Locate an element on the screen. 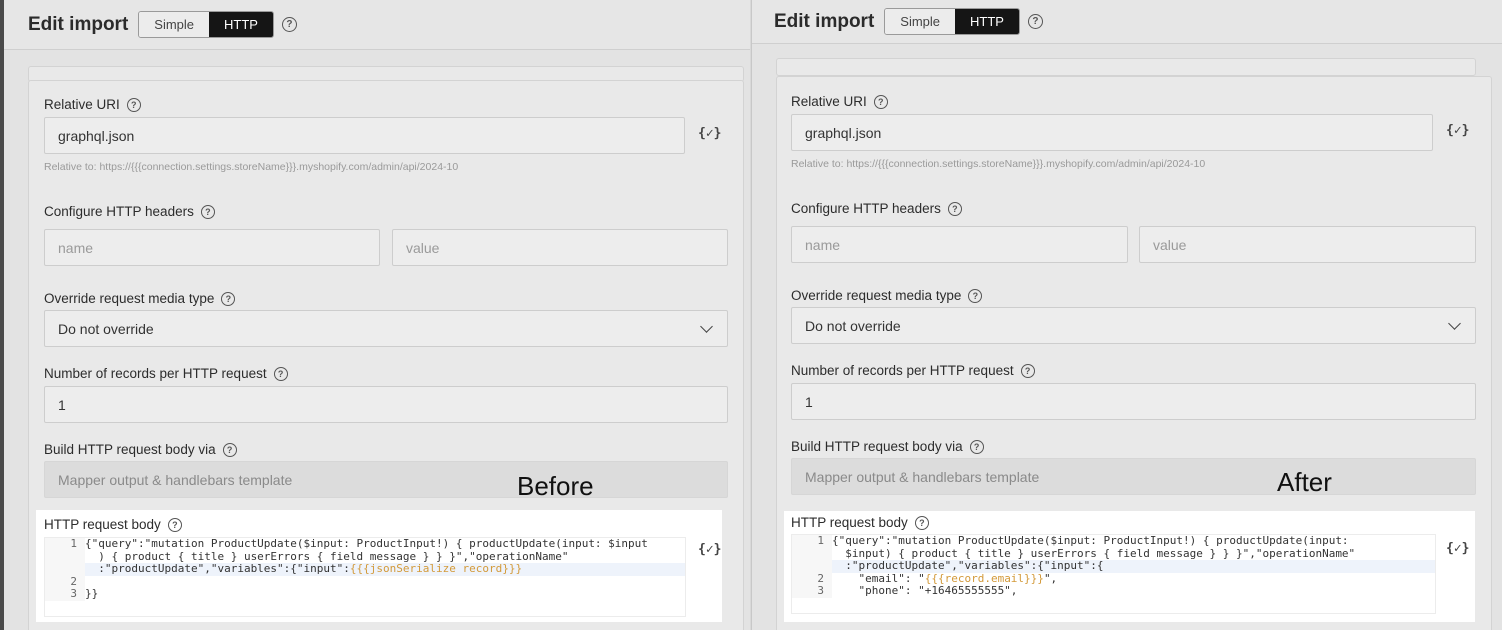  code-fragment: }} is located at coordinates (92, 593).